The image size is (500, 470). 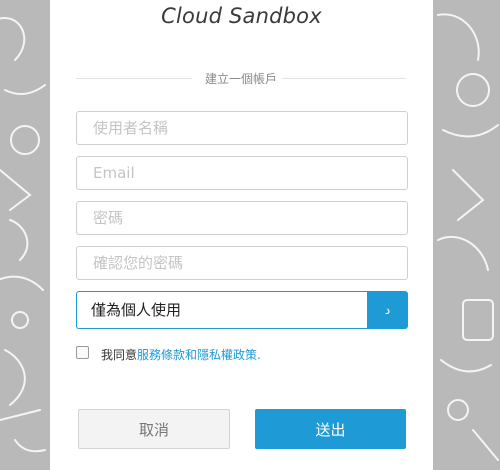 I want to click on submit-button: 送出, so click(x=330, y=429).